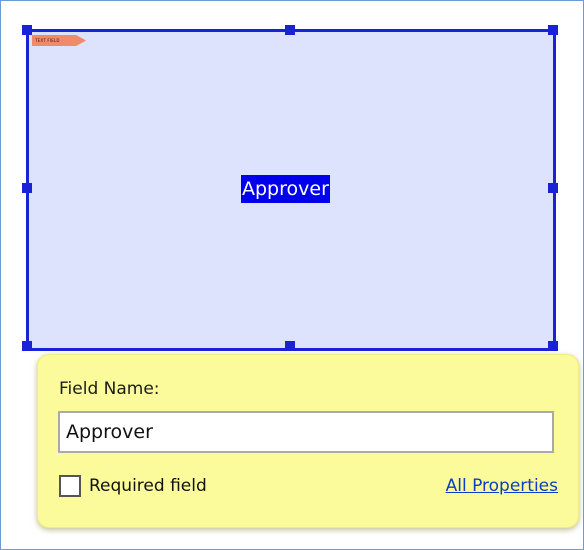 The image size is (584, 550). Describe the element at coordinates (27, 30) in the screenshot. I see `resize-handle-top-left` at that location.